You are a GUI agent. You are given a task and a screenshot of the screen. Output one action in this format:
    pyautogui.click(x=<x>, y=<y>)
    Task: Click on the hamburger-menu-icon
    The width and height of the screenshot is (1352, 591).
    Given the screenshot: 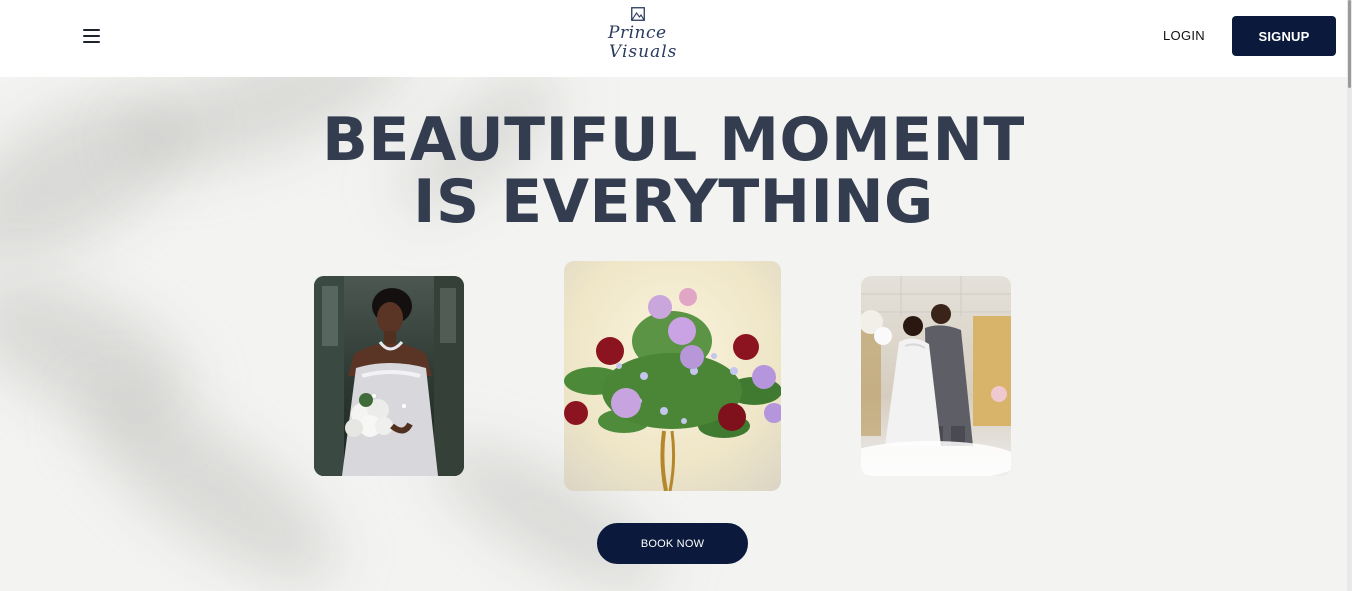 What is the action you would take?
    pyautogui.click(x=94, y=36)
    